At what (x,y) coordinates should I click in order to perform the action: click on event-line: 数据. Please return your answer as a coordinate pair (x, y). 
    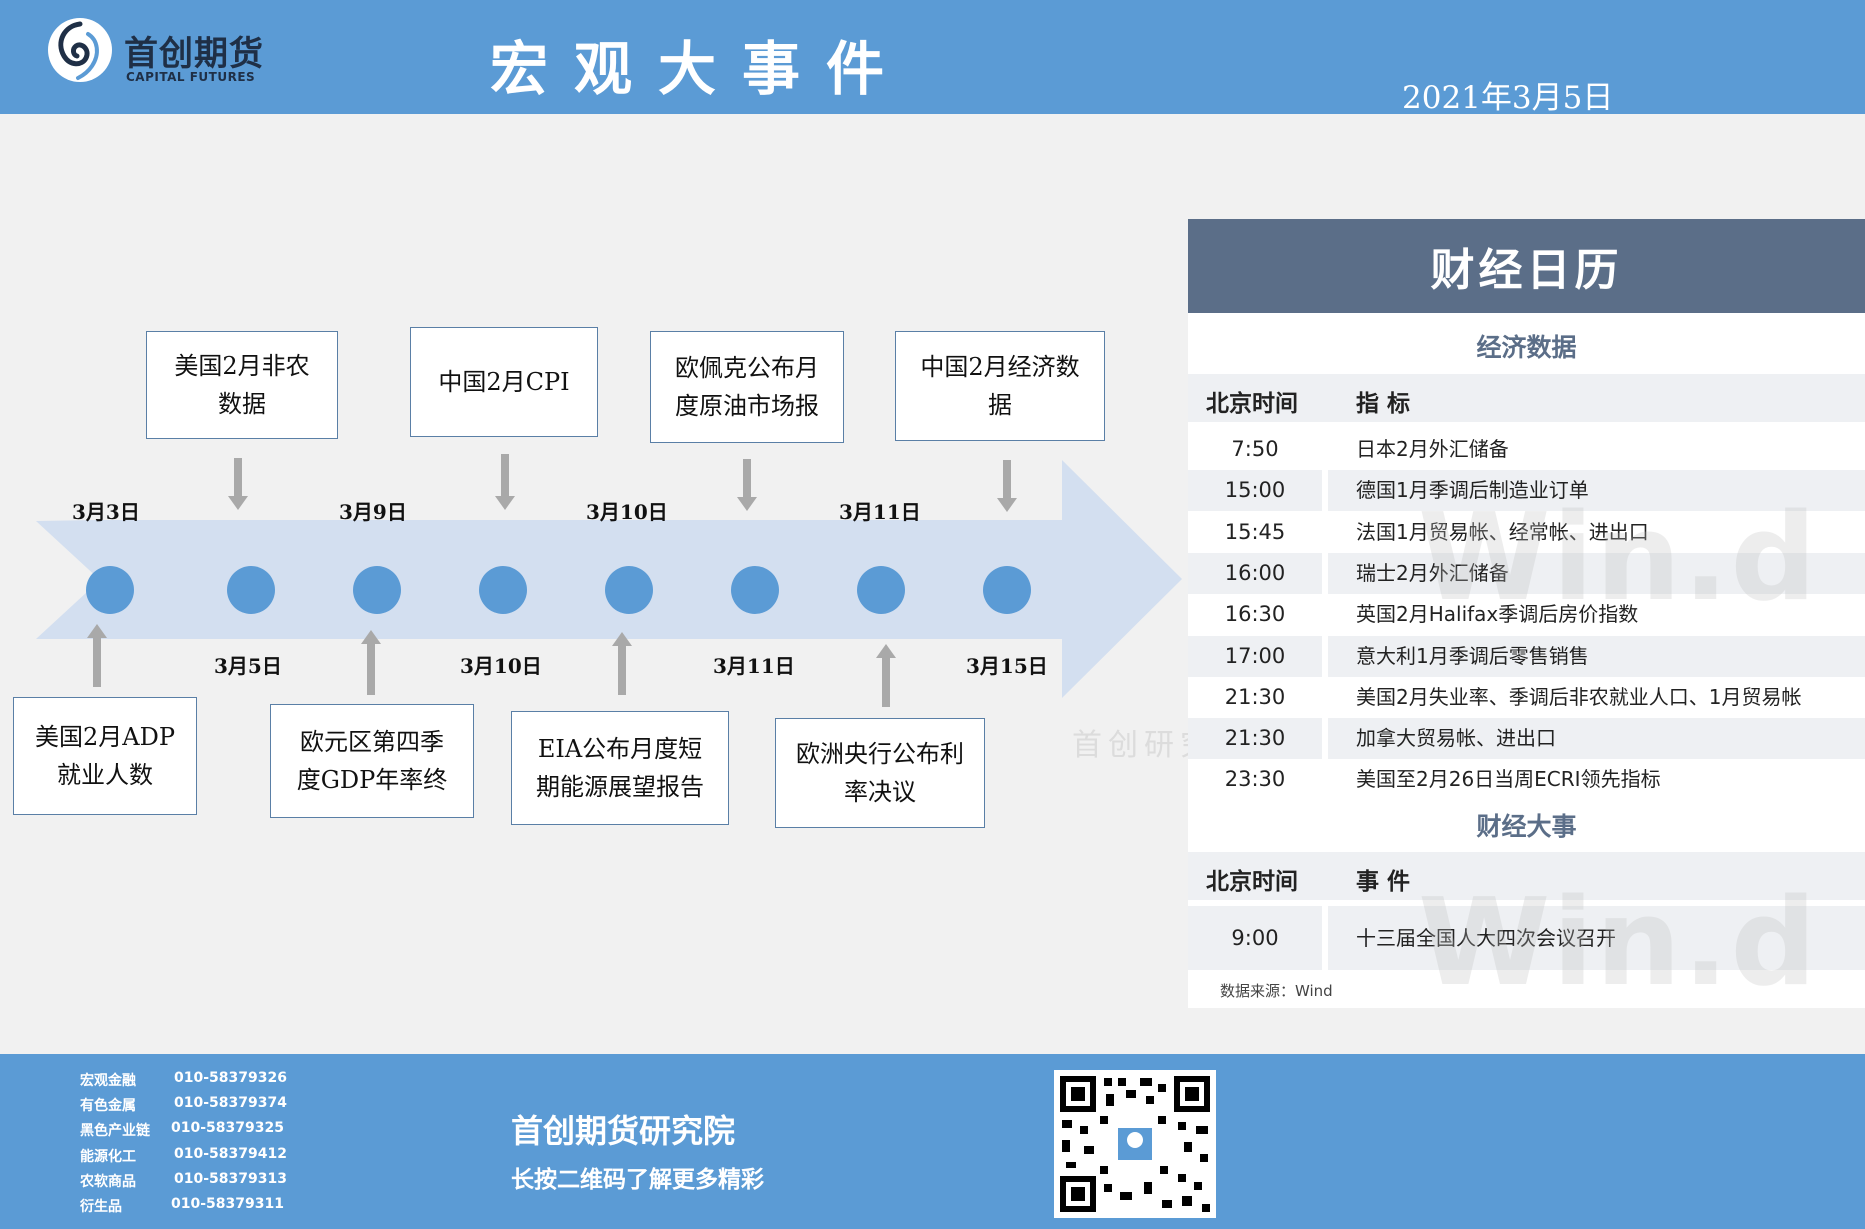
    Looking at the image, I should click on (242, 404).